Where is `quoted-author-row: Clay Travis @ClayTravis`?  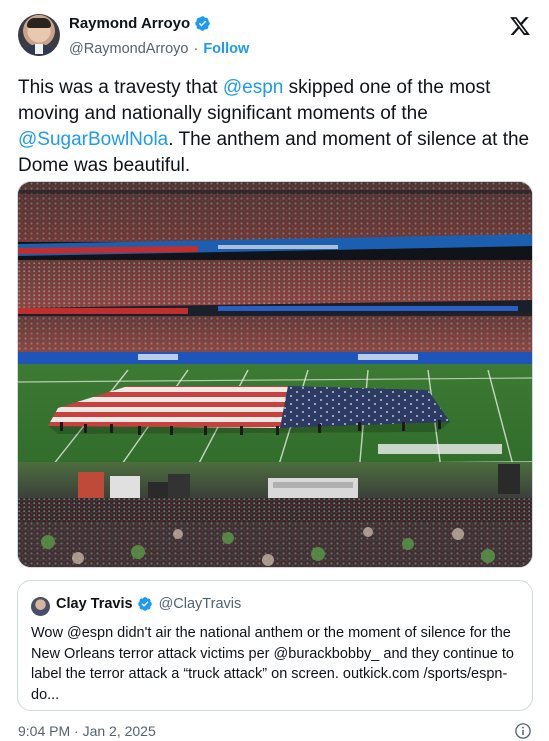
quoted-author-row: Clay Travis @ClayTravis is located at coordinates (148, 604).